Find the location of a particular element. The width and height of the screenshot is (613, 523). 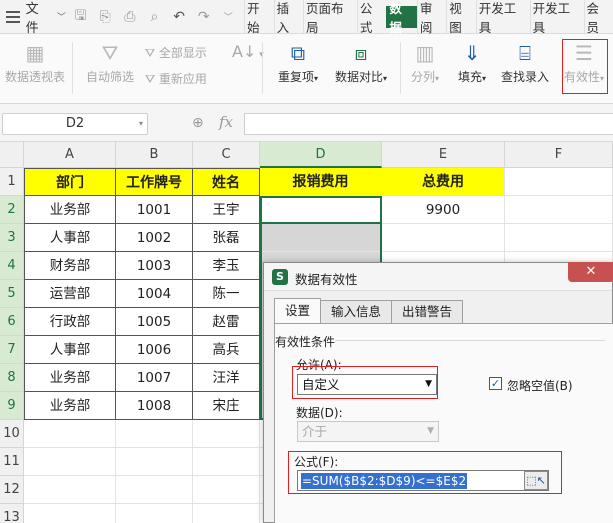

row-header-3: 3 is located at coordinates (12, 238).